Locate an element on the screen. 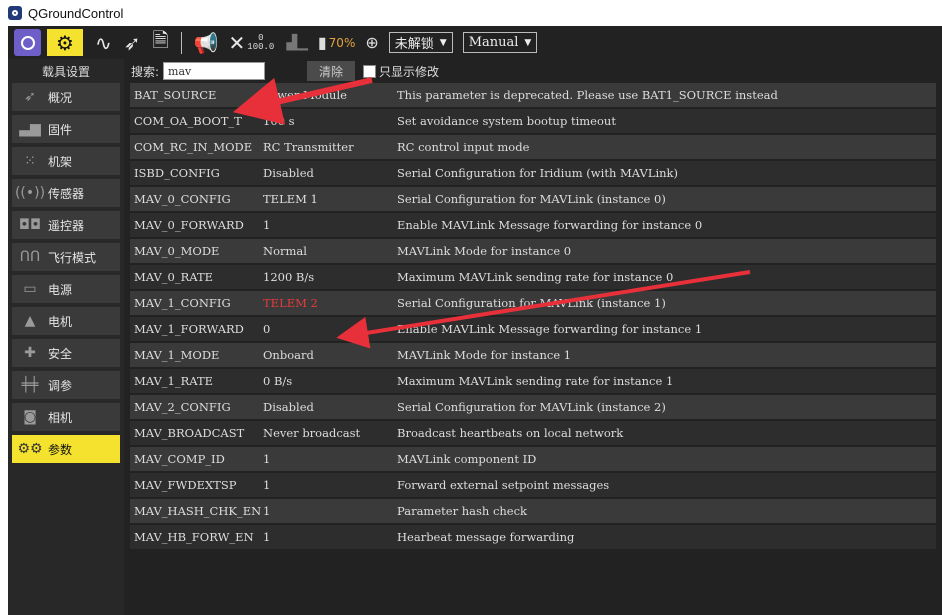 This screenshot has height=615, width=942. param-value: Onboard is located at coordinates (288, 355).